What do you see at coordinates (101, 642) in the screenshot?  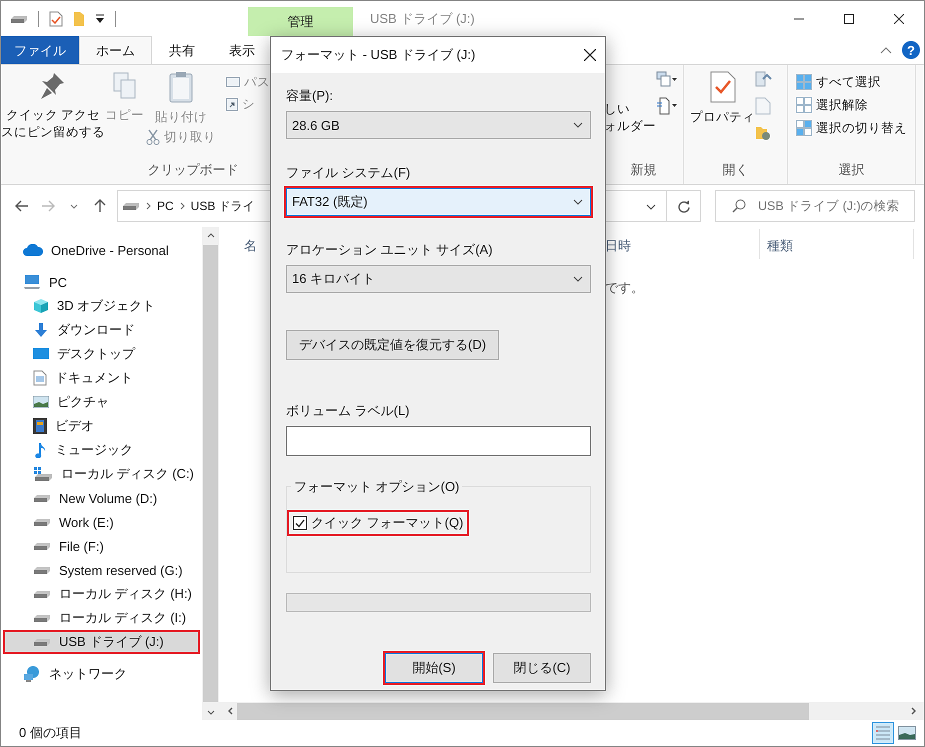 I see `nav-item: USB ドライブ (J:)` at bounding box center [101, 642].